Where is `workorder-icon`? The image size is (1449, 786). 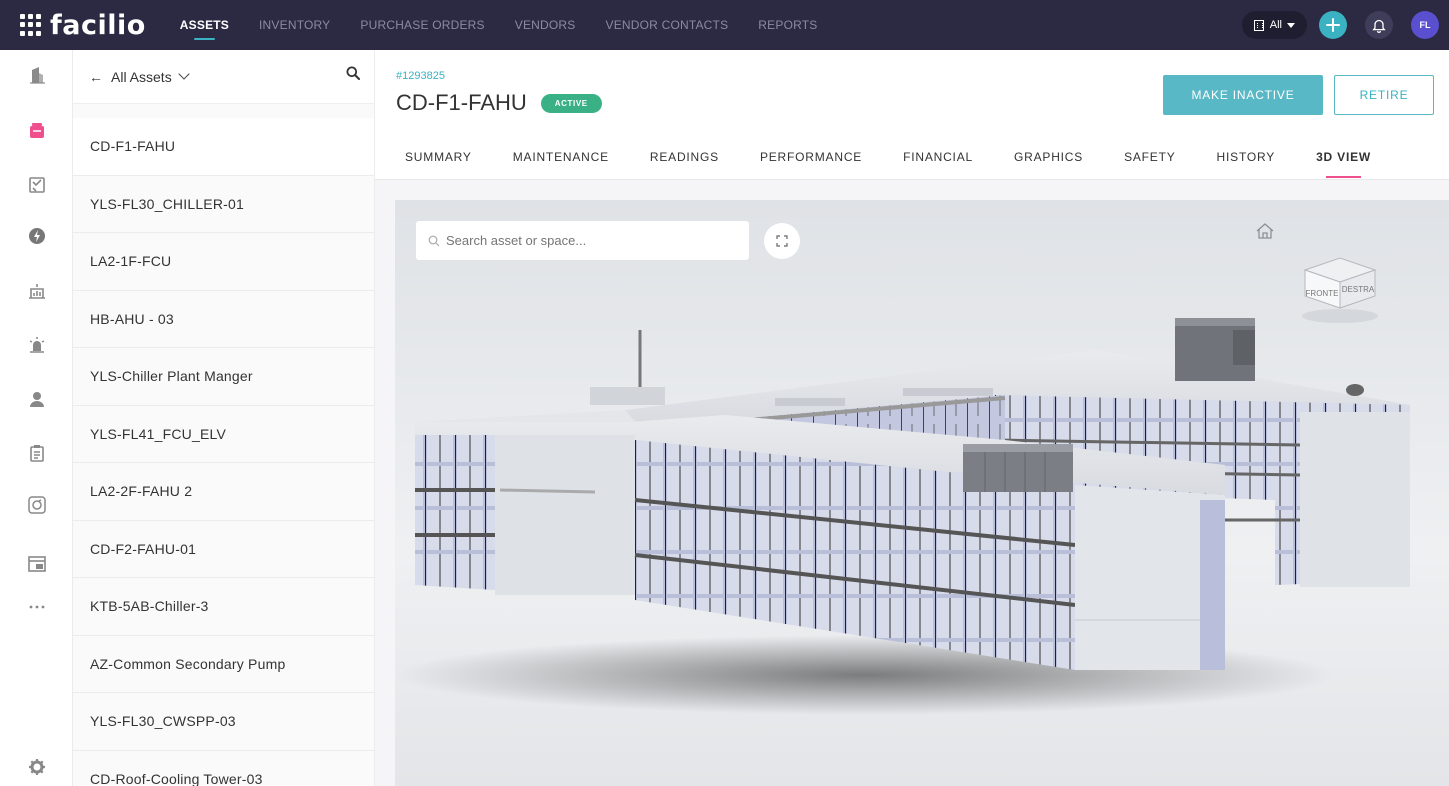
workorder-icon is located at coordinates (37, 185).